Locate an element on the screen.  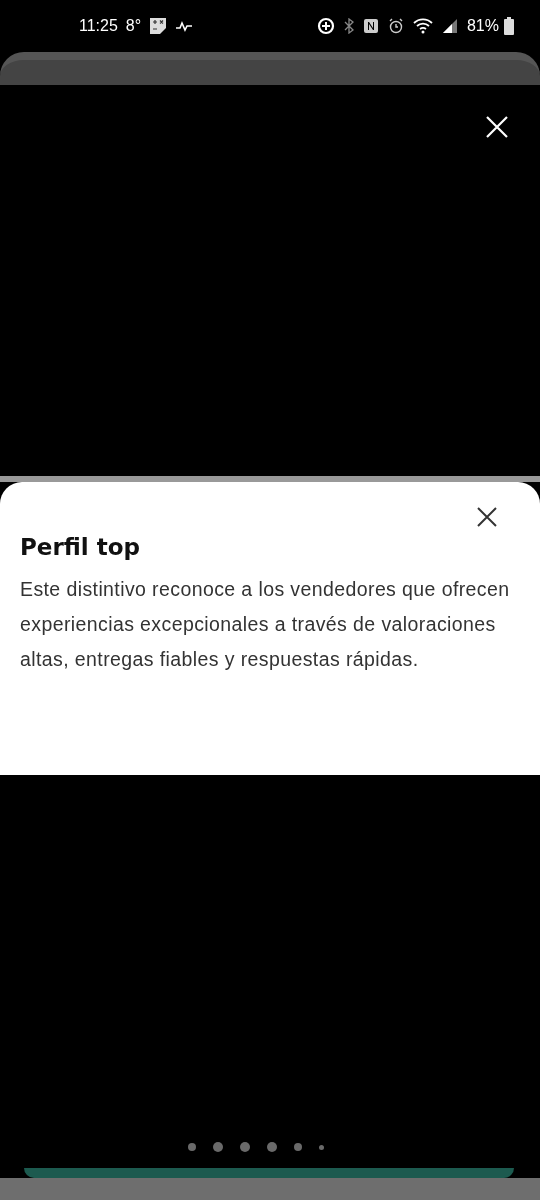
pulse-icon is located at coordinates (184, 26).